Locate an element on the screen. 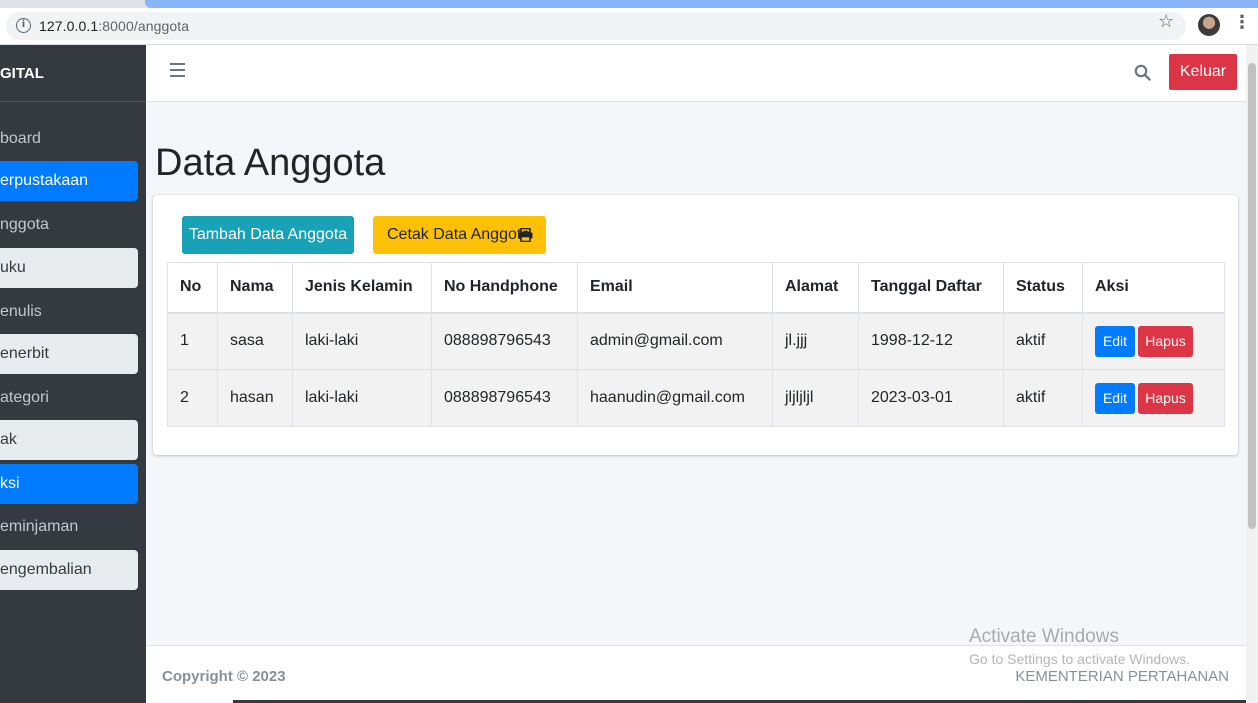 The width and height of the screenshot is (1258, 703). sidebar-item-label: ksi is located at coordinates (10, 483).